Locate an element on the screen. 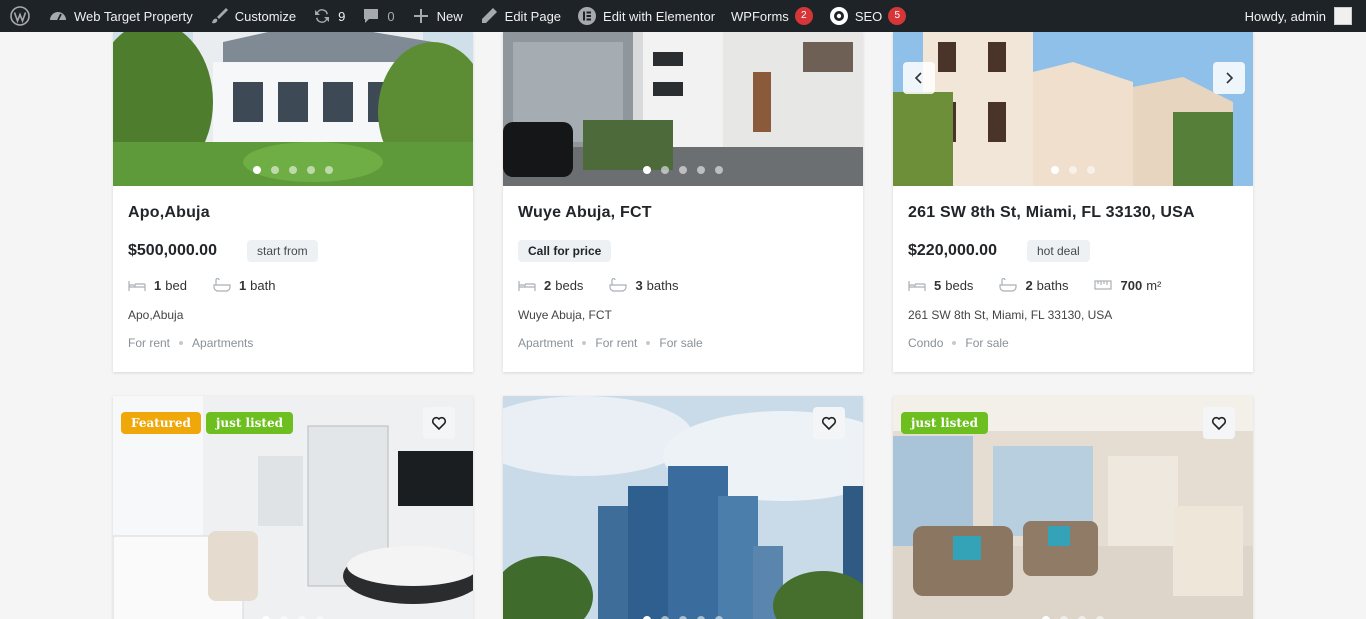 Image resolution: width=1366 pixels, height=619 pixels. comments-link: 0 is located at coordinates (377, 16).